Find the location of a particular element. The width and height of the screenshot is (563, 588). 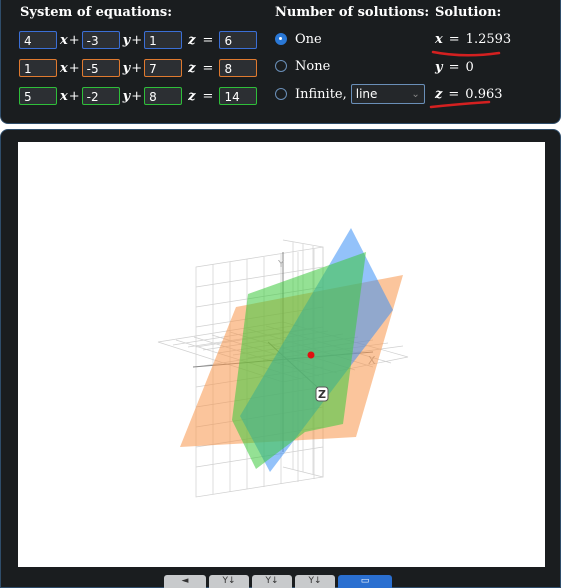

infinite-type-value: line is located at coordinates (366, 94).